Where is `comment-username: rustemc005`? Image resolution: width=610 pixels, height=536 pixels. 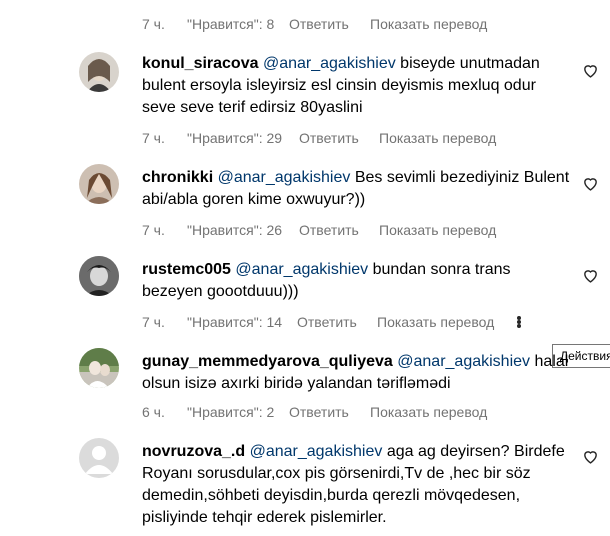 comment-username: rustemc005 is located at coordinates (186, 269).